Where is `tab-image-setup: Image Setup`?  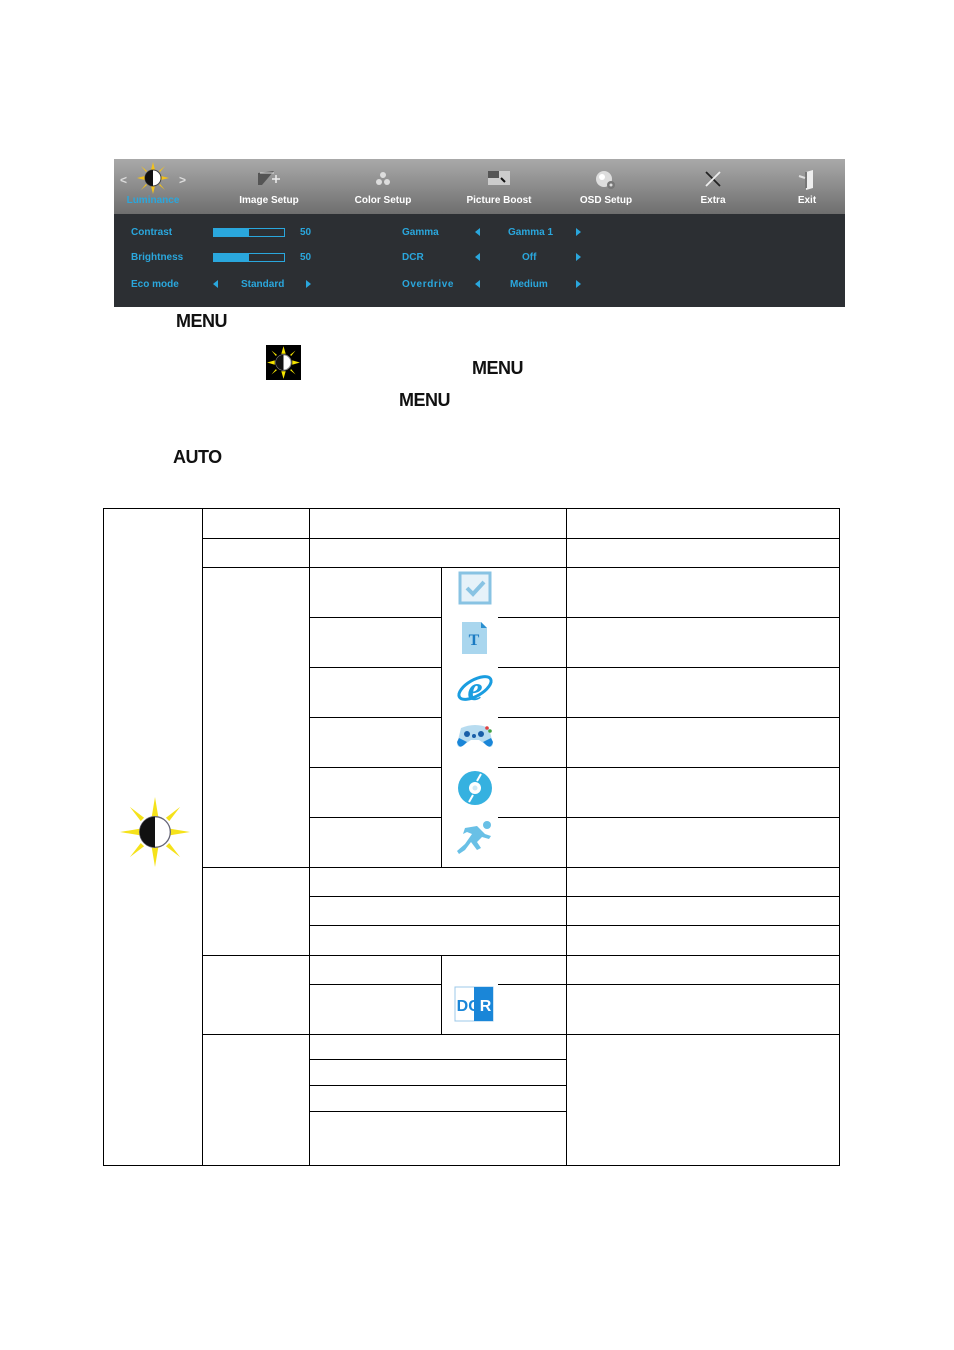 tab-image-setup: Image Setup is located at coordinates (269, 186).